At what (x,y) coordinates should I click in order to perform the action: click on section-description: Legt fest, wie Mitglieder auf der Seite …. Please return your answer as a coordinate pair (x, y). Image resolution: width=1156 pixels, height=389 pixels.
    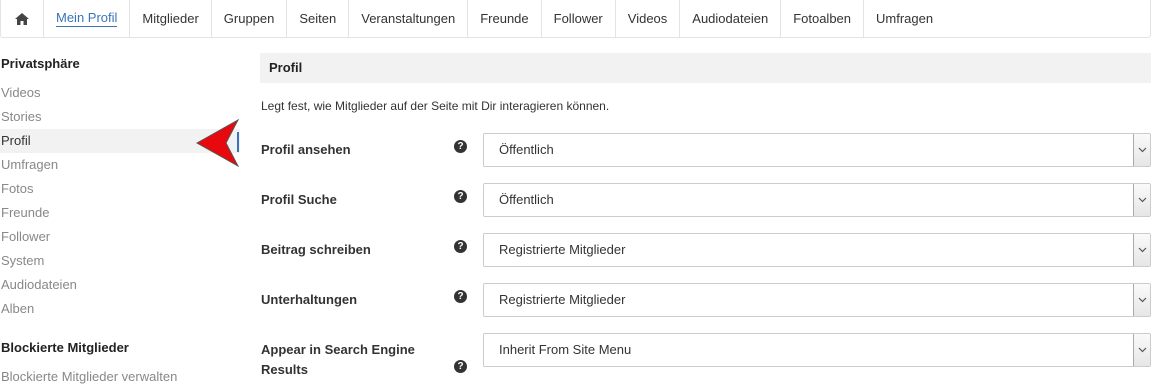
    Looking at the image, I should click on (435, 106).